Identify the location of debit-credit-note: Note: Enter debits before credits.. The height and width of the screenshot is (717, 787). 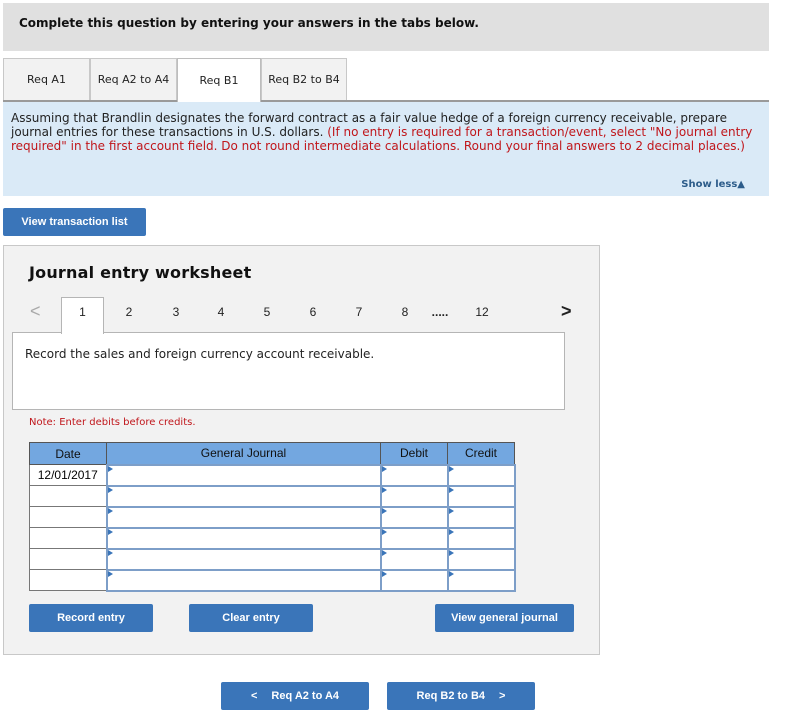
(112, 422).